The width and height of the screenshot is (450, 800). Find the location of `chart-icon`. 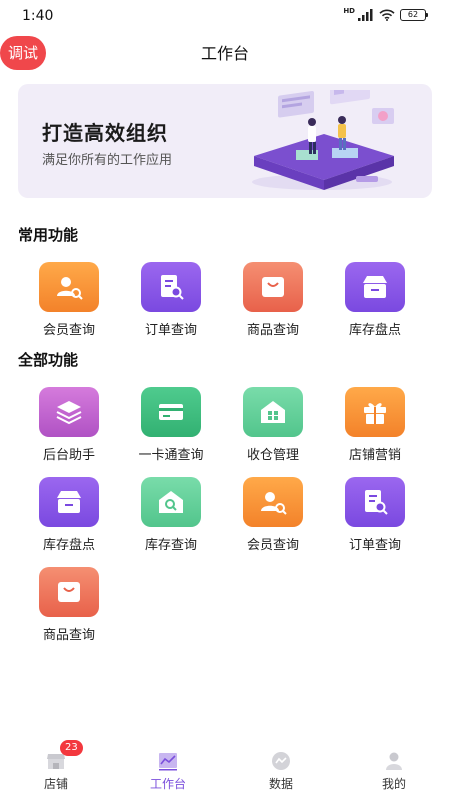

chart-icon is located at coordinates (168, 762).